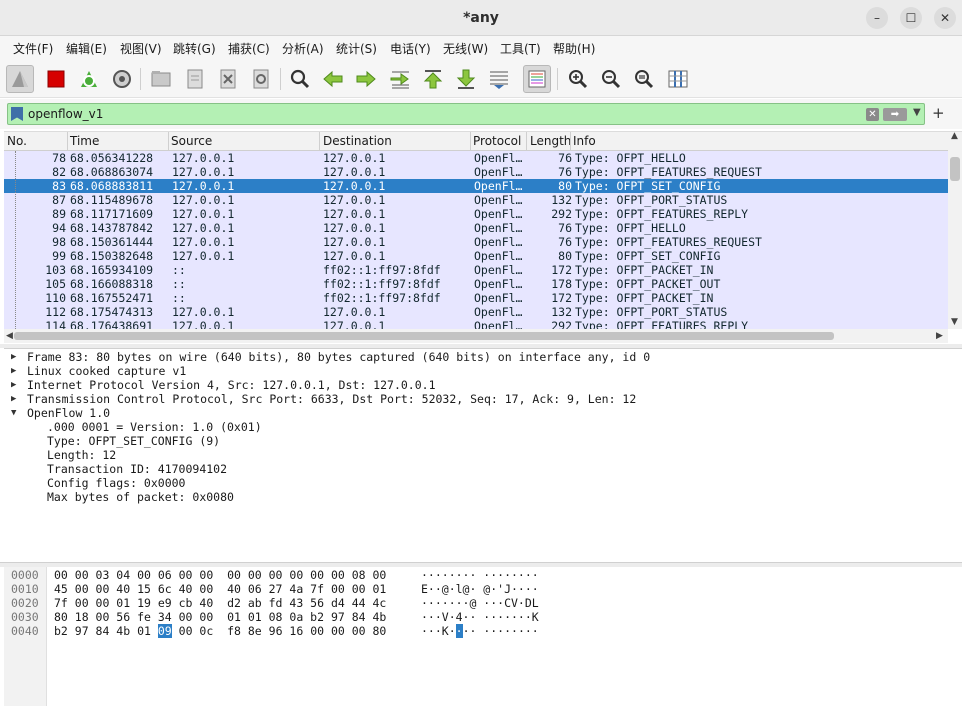 This screenshot has height=706, width=962. I want to click on column-header-no: No., so click(17, 141).